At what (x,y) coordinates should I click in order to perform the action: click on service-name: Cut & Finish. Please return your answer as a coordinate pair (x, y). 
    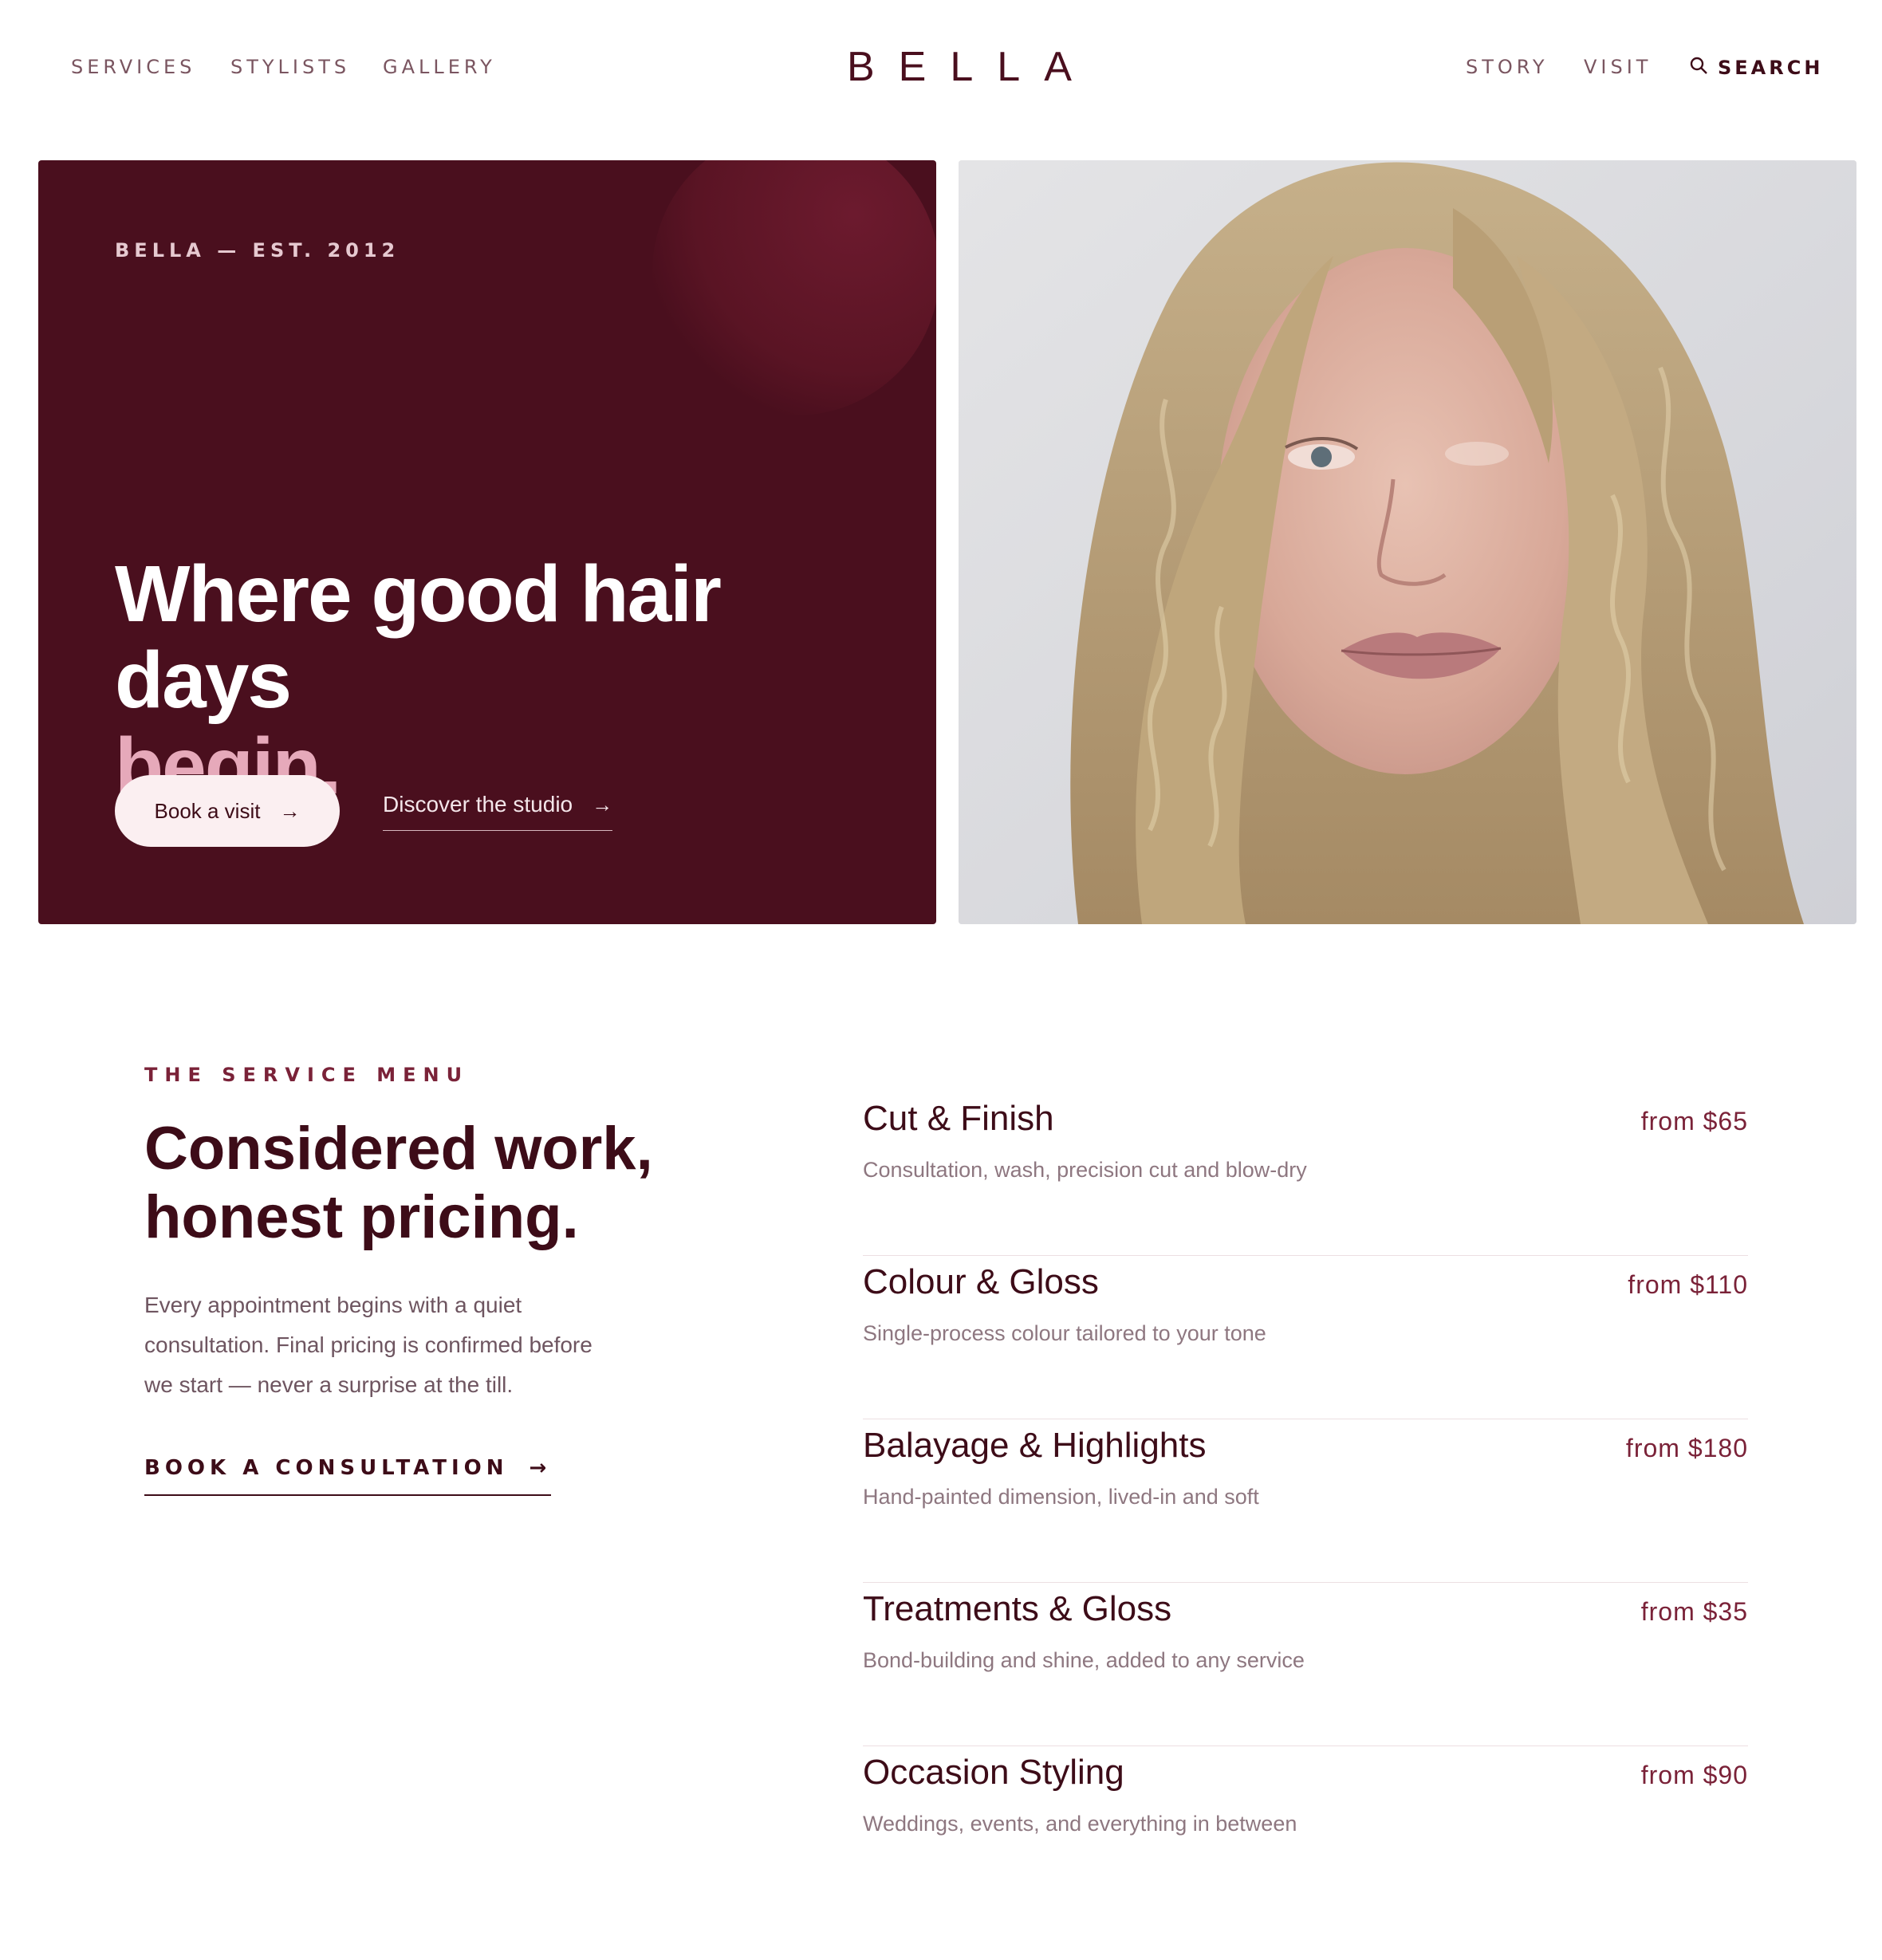
    Looking at the image, I should click on (958, 1119).